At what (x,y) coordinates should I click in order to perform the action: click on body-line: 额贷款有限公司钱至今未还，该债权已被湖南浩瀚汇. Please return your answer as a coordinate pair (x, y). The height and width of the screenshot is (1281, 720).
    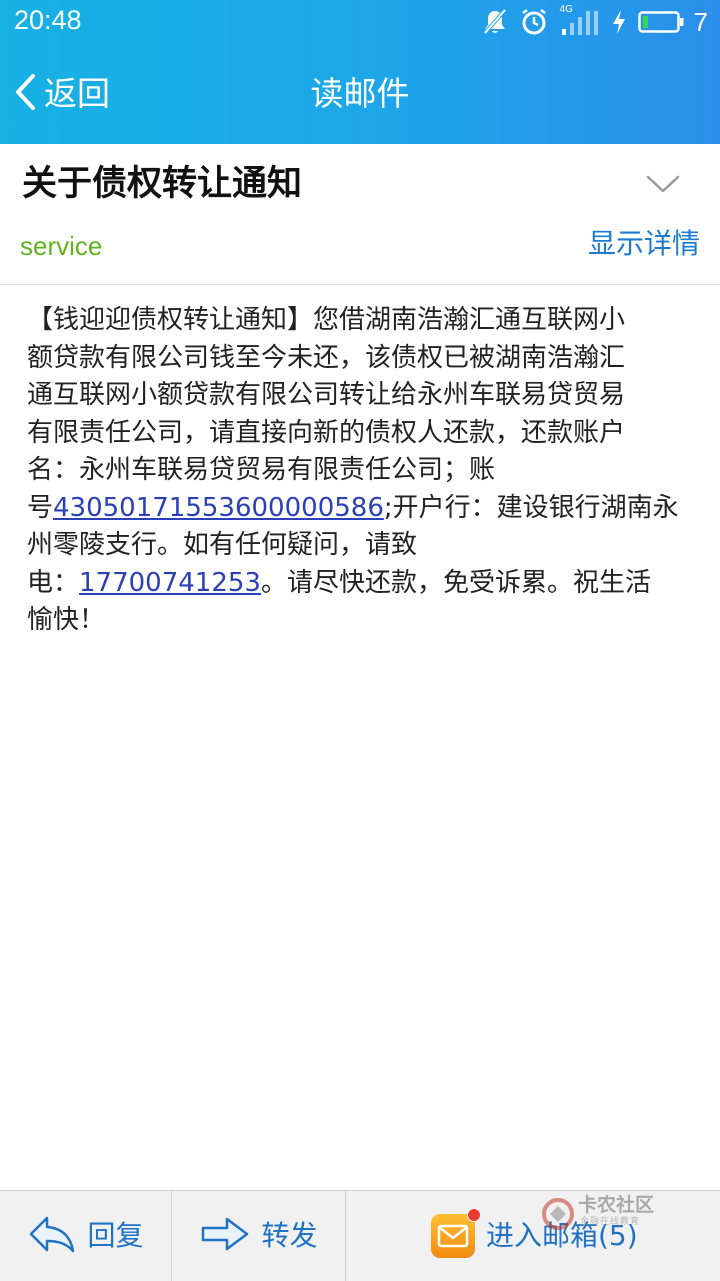
    Looking at the image, I should click on (326, 357).